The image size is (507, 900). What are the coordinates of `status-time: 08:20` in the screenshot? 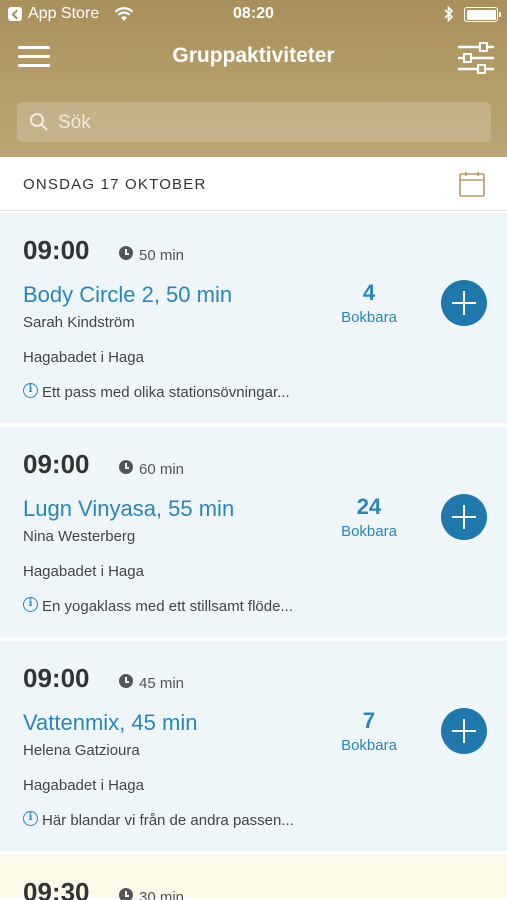 It's located at (253, 13).